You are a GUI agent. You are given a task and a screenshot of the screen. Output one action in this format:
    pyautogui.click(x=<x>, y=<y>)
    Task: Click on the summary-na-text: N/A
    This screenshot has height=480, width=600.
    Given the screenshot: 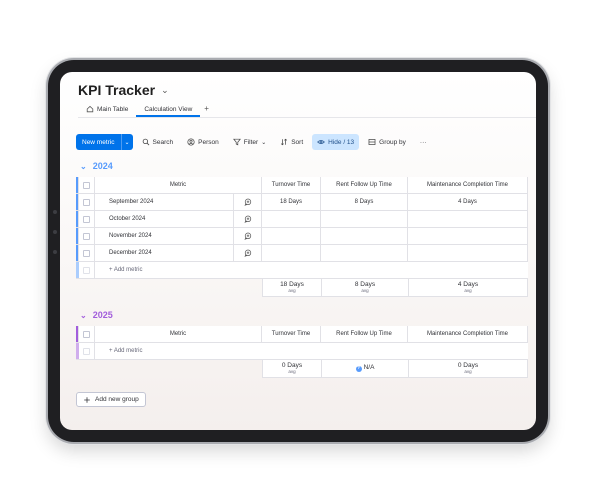 What is the action you would take?
    pyautogui.click(x=369, y=368)
    